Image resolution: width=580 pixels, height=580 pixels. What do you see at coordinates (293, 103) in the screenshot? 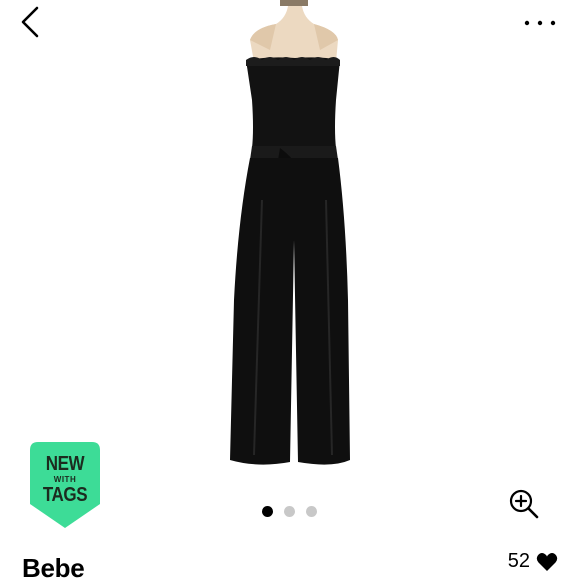
I see `jumpsuit-bodice` at bounding box center [293, 103].